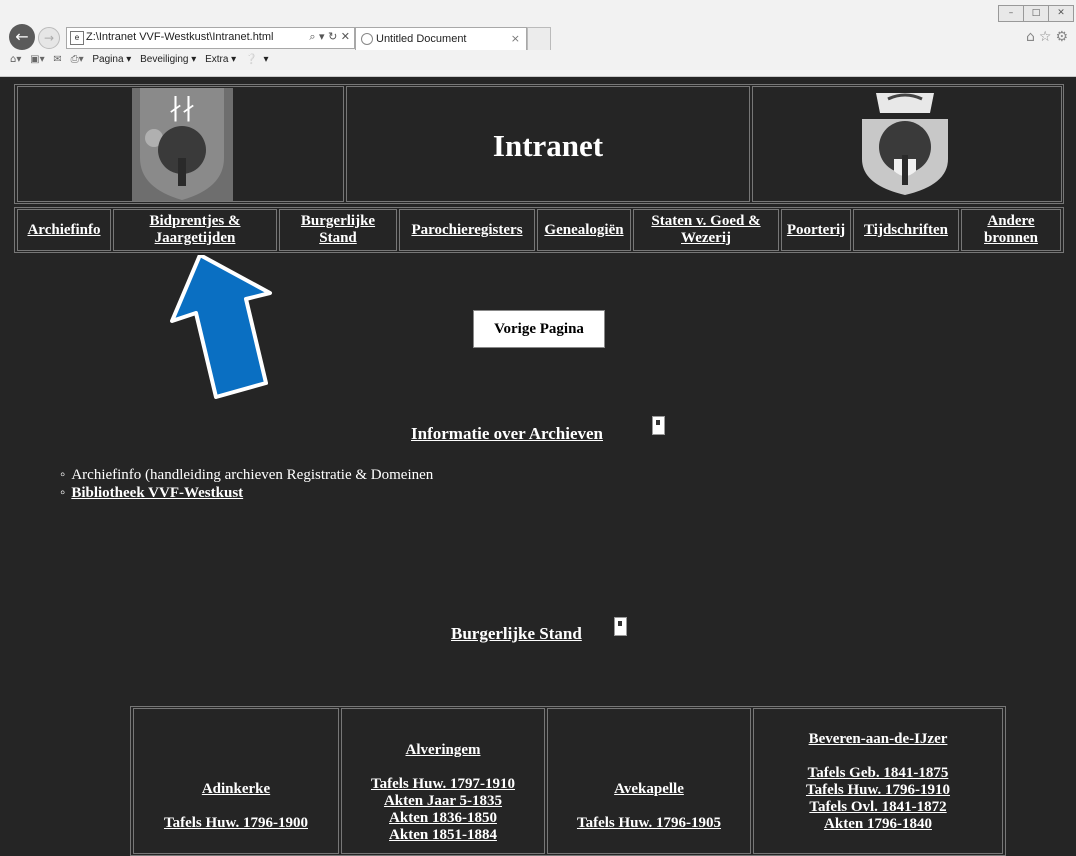  What do you see at coordinates (57, 59) in the screenshot?
I see `mail-icon: ✉` at bounding box center [57, 59].